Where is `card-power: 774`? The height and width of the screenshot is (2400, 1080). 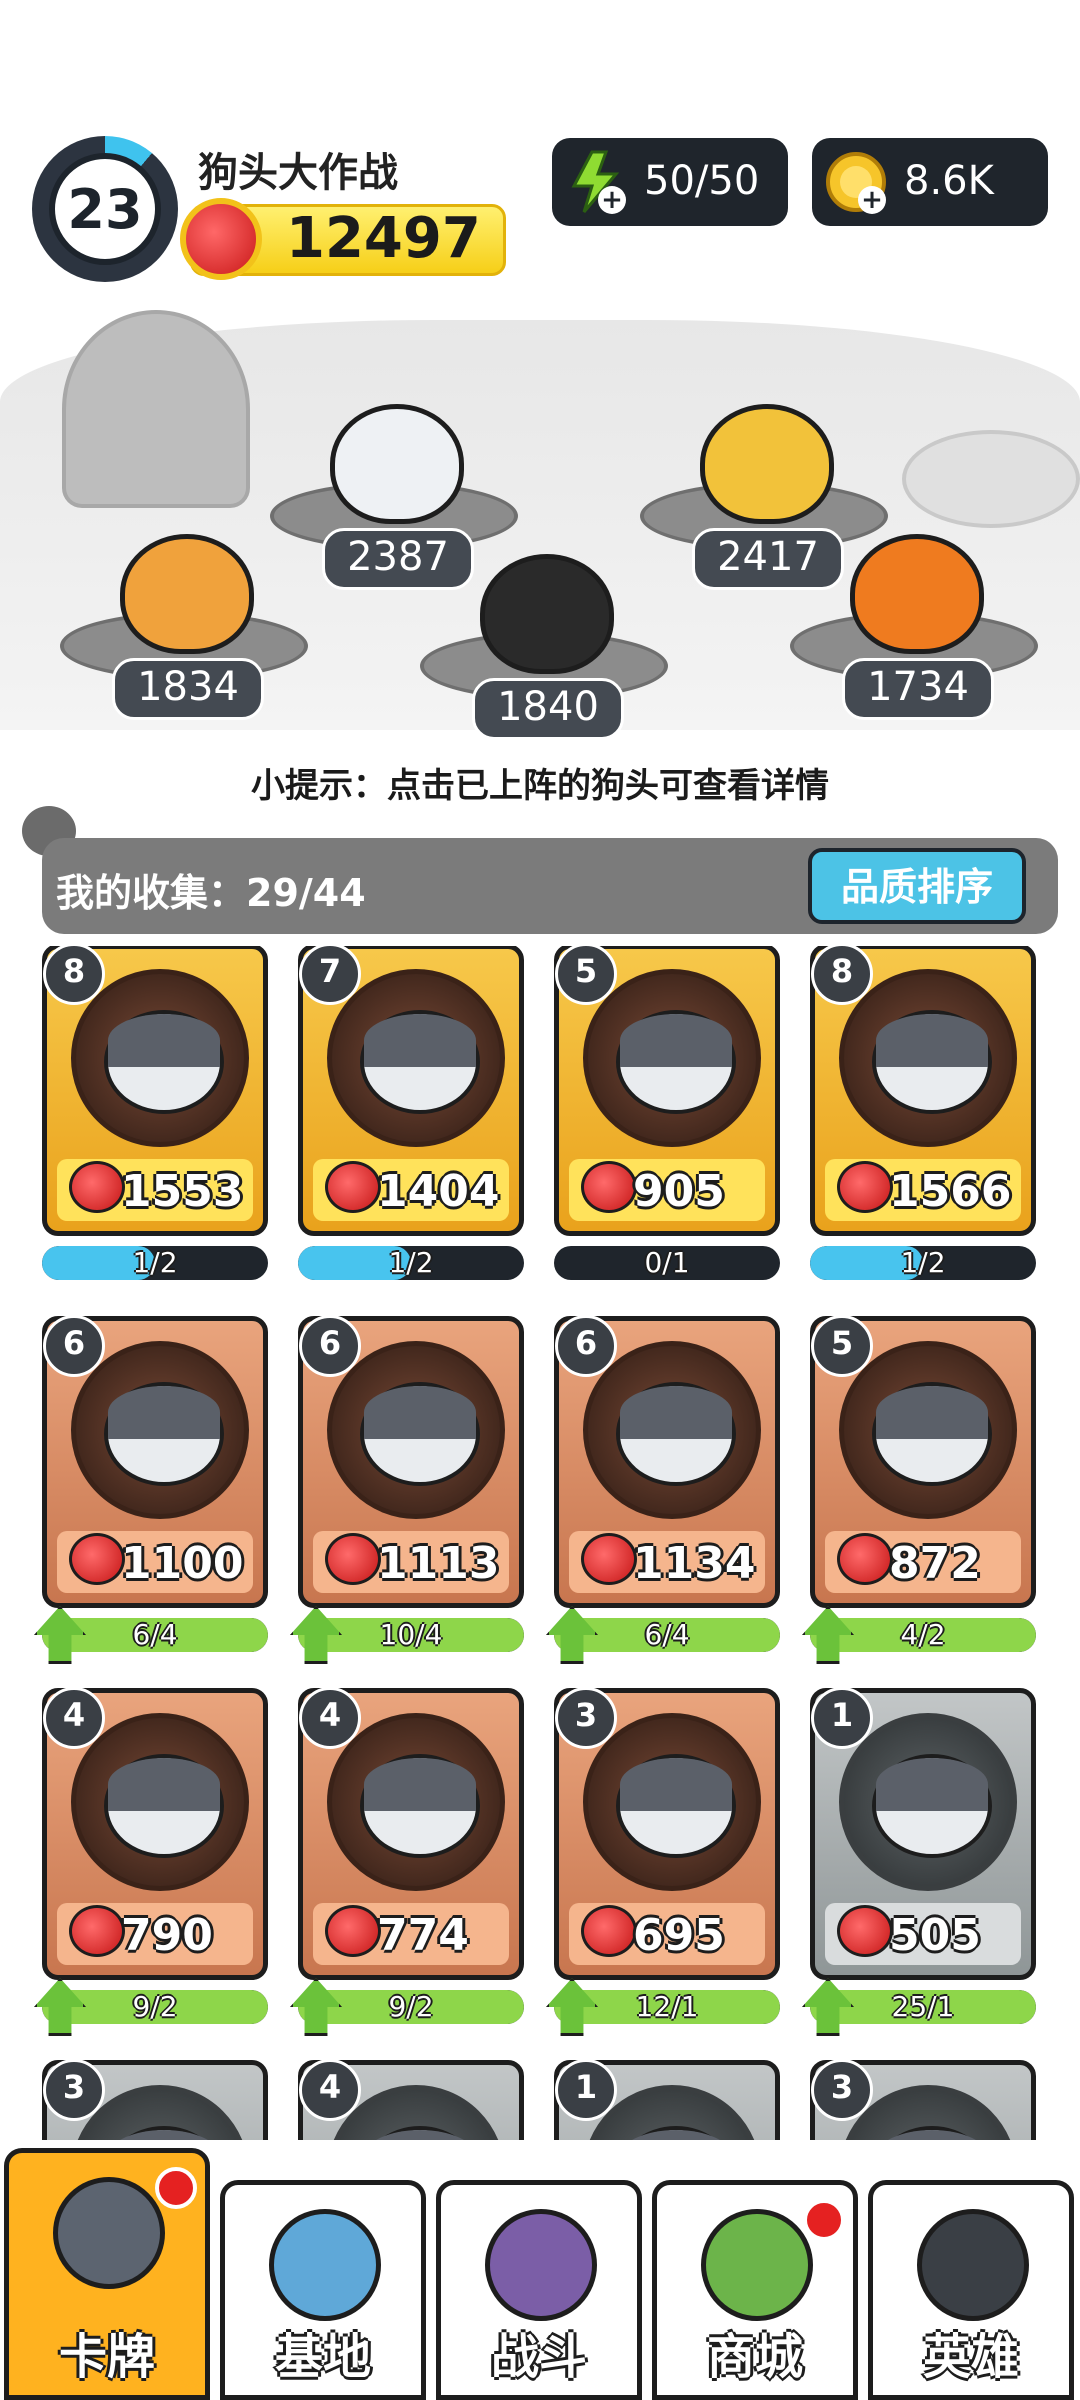
card-power: 774 is located at coordinates (423, 1935).